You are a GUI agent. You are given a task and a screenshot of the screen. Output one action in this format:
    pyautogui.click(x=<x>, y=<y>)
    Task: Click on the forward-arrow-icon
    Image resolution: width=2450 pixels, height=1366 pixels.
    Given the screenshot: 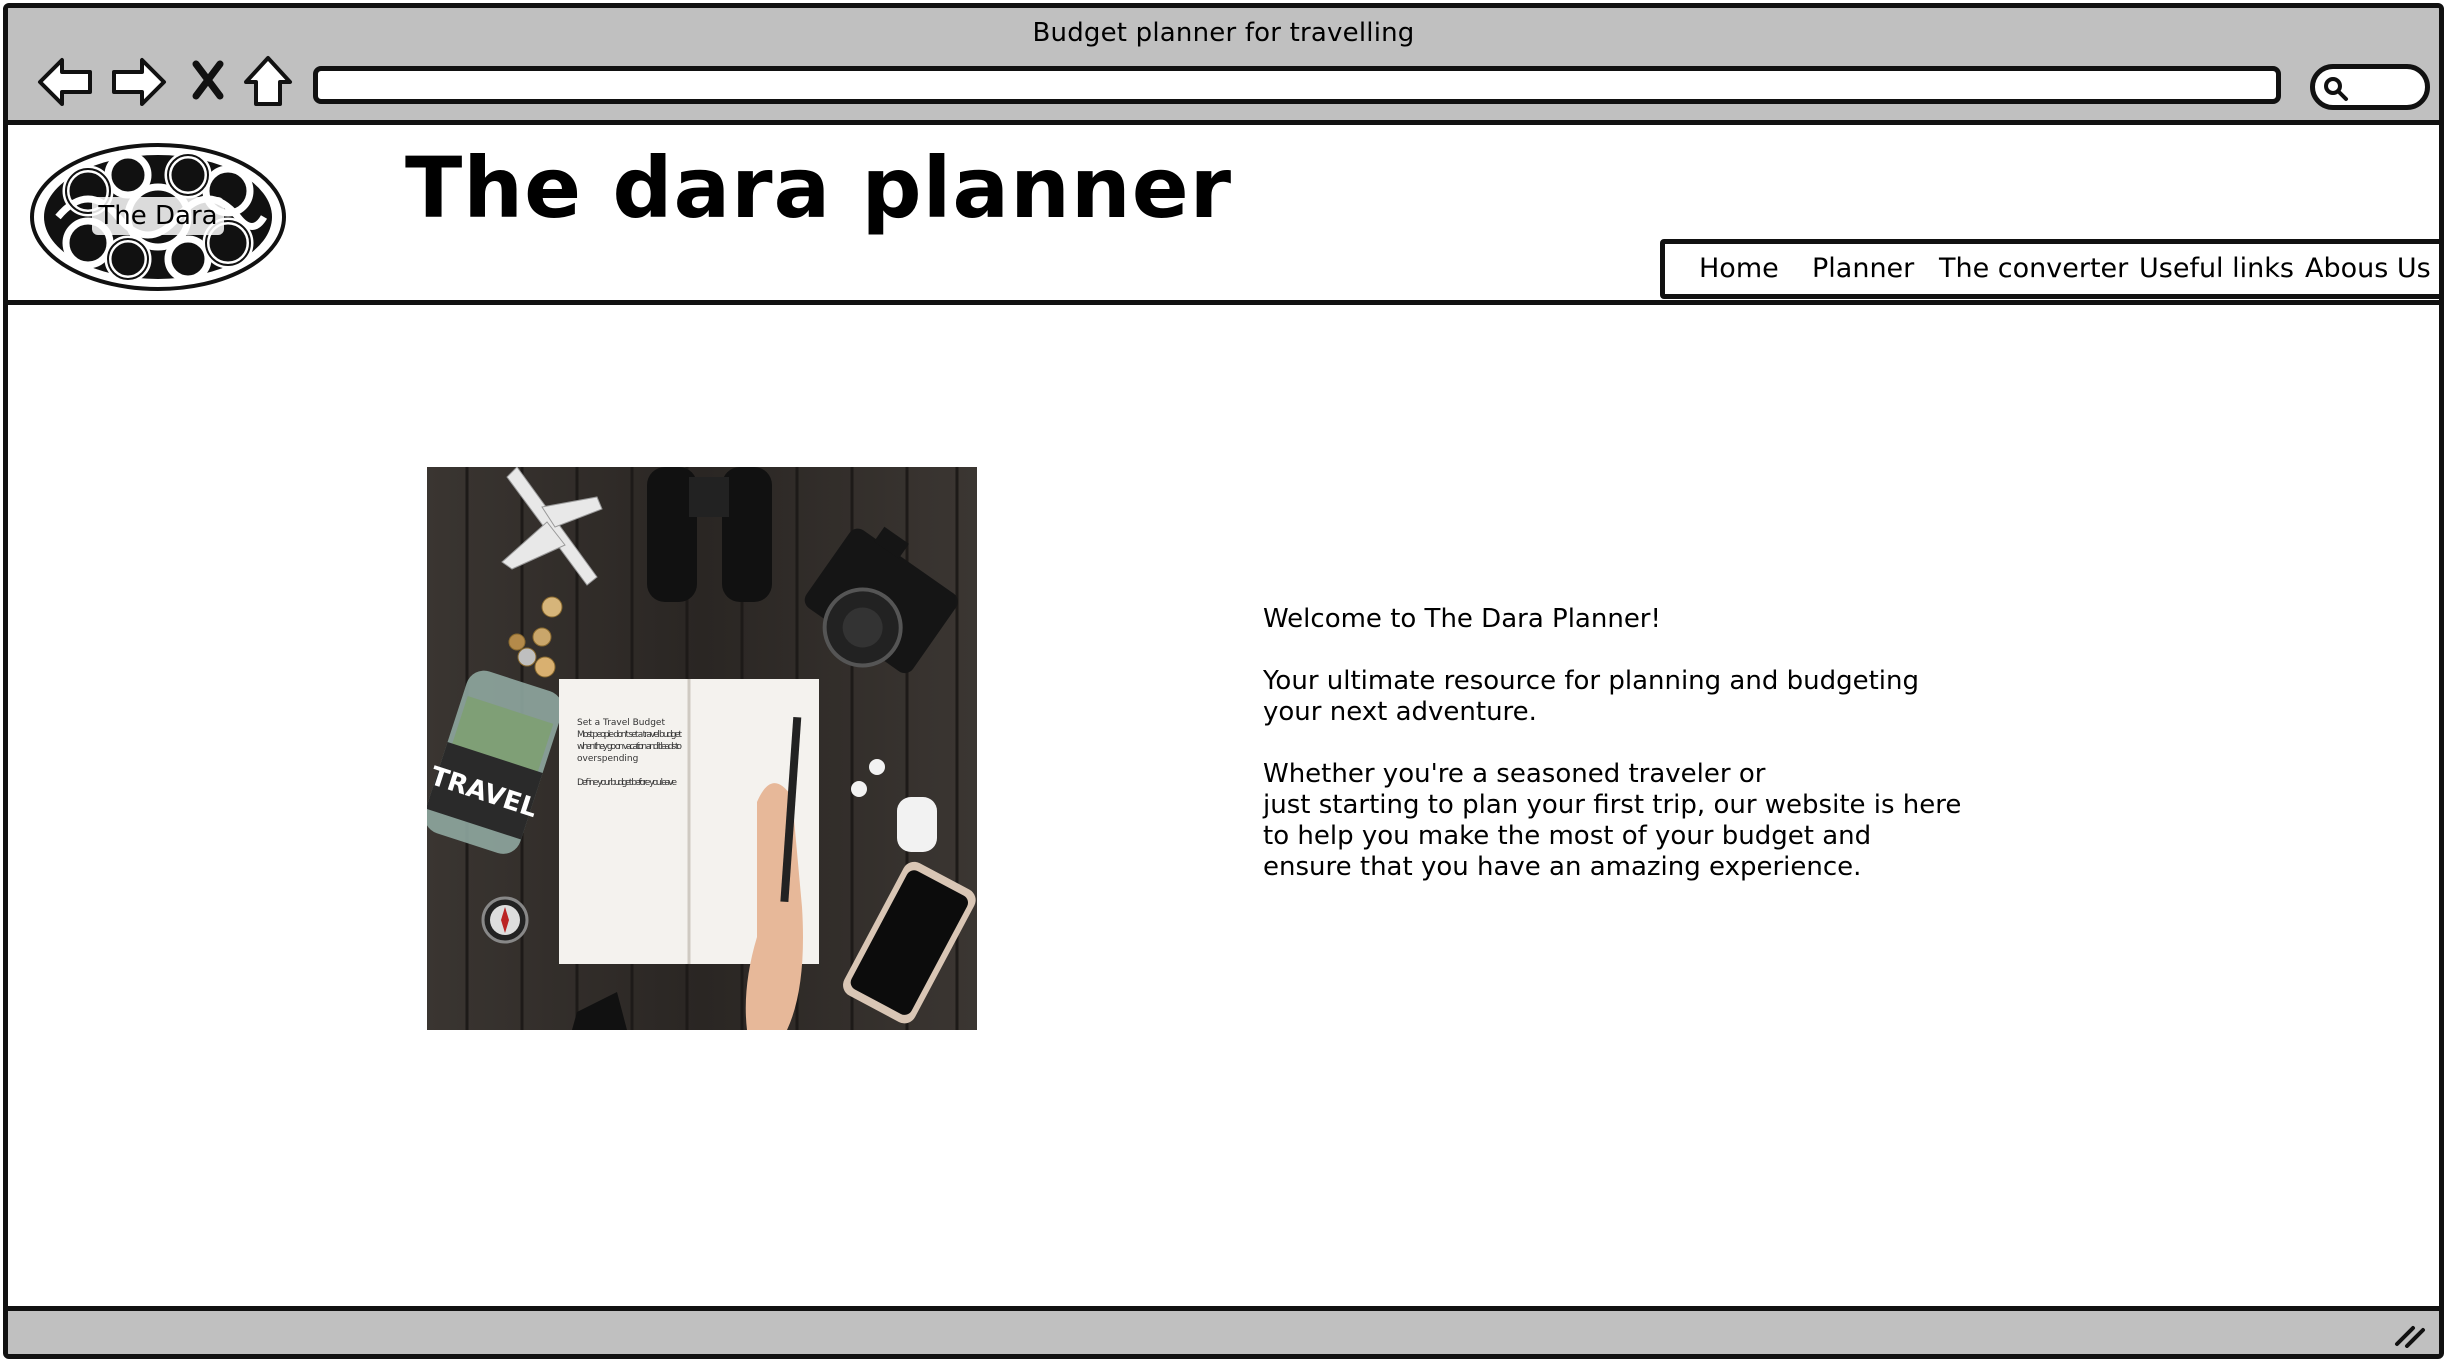 What is the action you would take?
    pyautogui.click(x=138, y=82)
    